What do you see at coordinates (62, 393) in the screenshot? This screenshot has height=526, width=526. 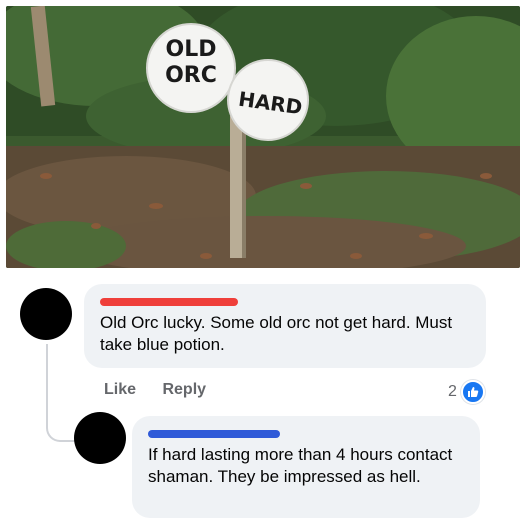 I see `reply-thread-line` at bounding box center [62, 393].